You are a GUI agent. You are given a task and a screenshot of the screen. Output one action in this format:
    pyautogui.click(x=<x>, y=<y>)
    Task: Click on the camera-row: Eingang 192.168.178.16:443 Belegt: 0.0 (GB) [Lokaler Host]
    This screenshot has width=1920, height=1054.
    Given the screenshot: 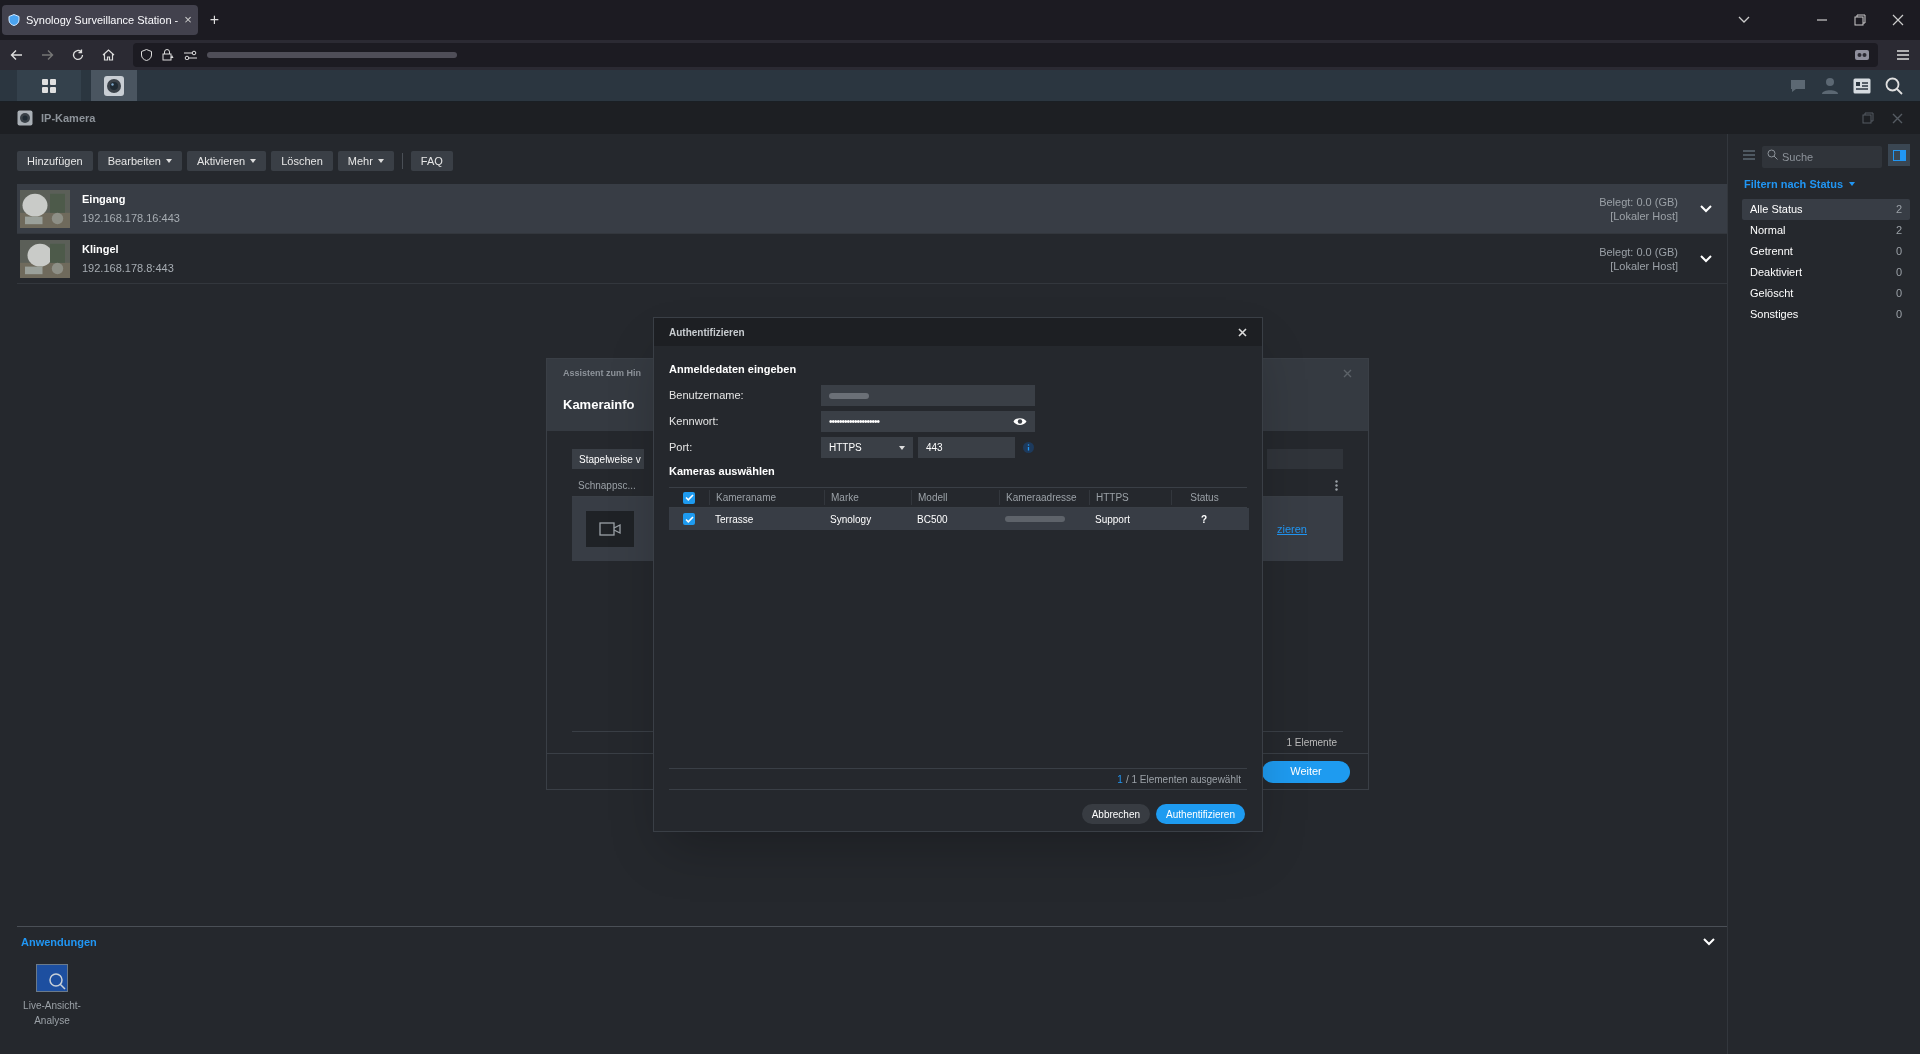 What is the action you would take?
    pyautogui.click(x=872, y=209)
    